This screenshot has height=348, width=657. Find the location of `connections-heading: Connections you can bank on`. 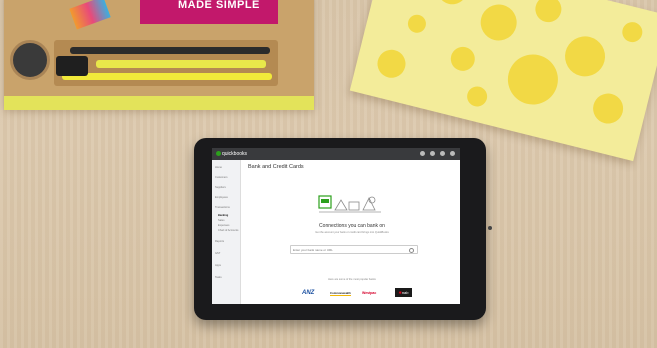

connections-heading: Connections you can bank on is located at coordinates (352, 226).